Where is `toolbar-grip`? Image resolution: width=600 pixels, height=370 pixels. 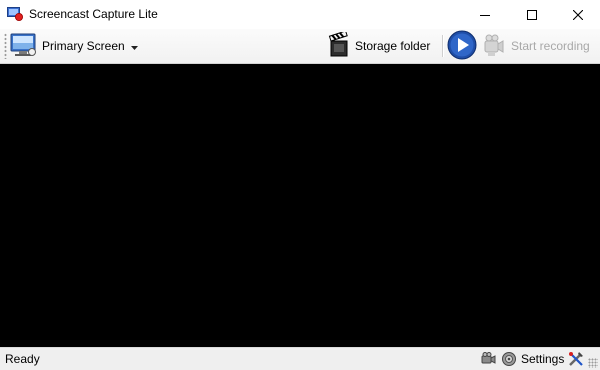 toolbar-grip is located at coordinates (5, 46).